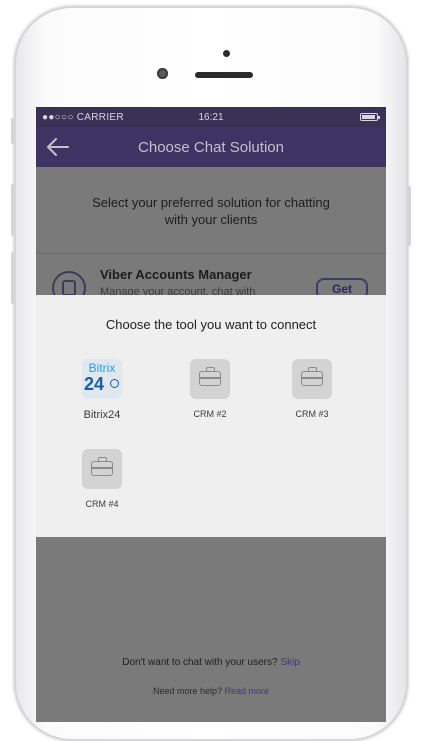 The height and width of the screenshot is (741, 424). I want to click on read-more-link: Read more, so click(247, 691).